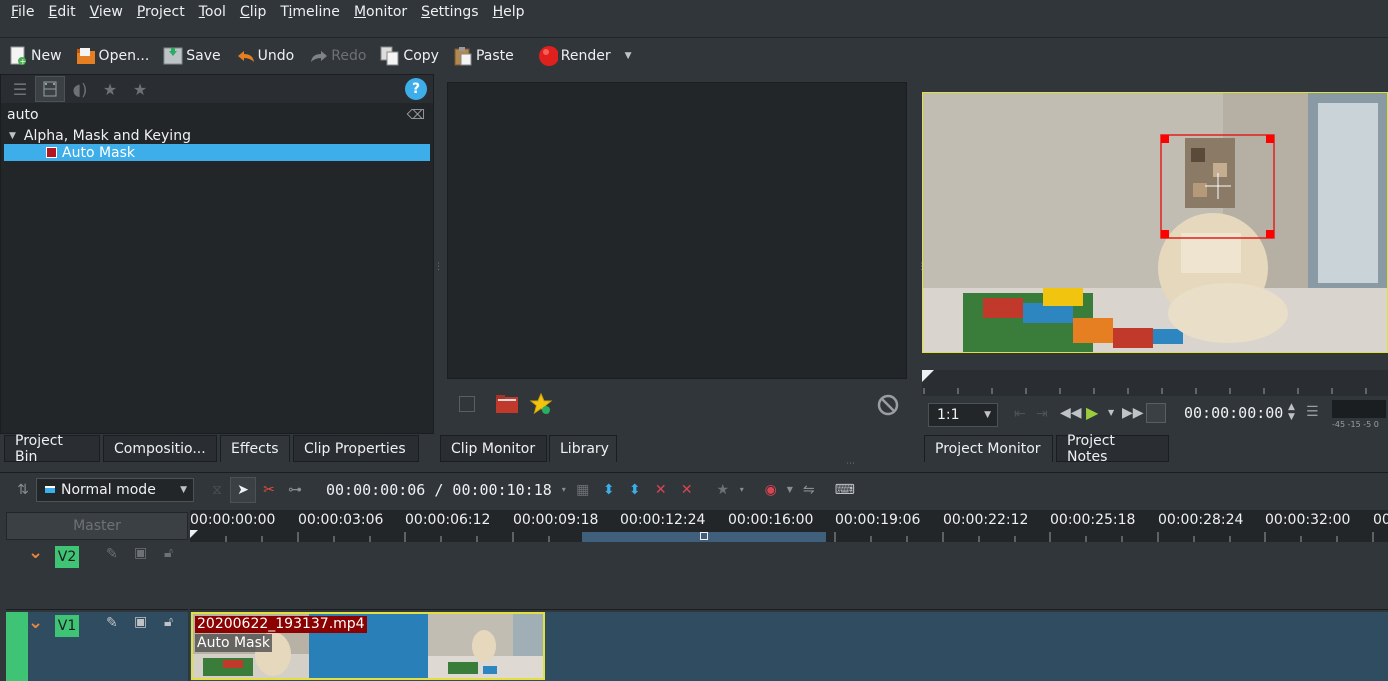 This screenshot has width=1388, height=681. Describe the element at coordinates (988, 448) in the screenshot. I see `tab-project-monitor: Project Monitor` at that location.